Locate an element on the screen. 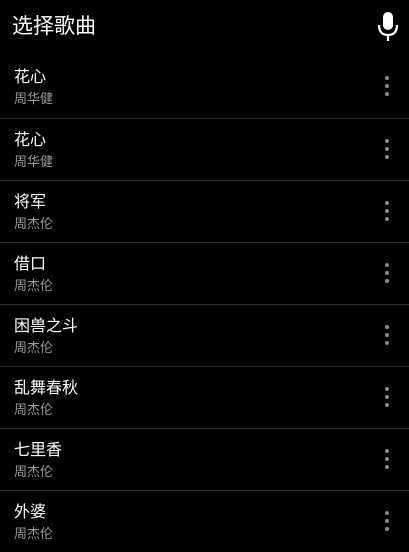  song-title: 将军 is located at coordinates (30, 201).